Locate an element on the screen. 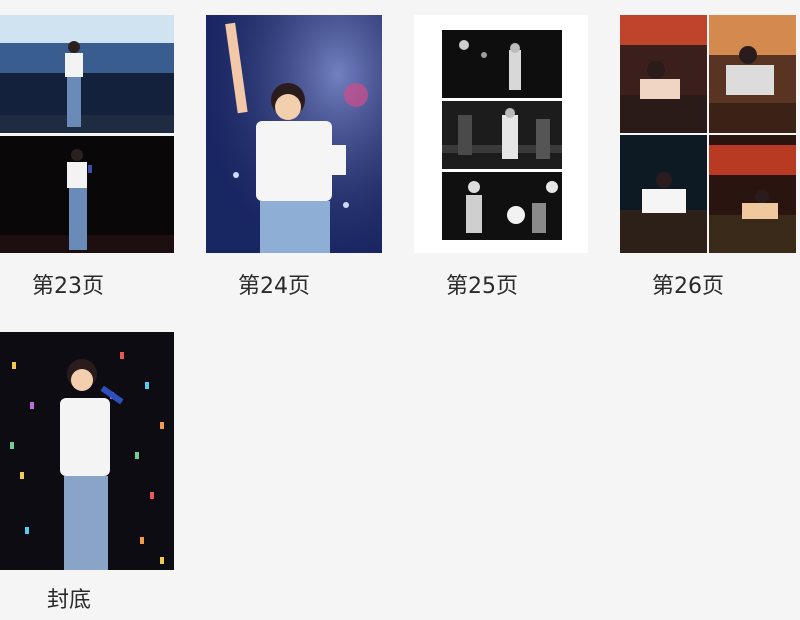 The width and height of the screenshot is (800, 620). page-tile-23: 第23页 is located at coordinates (100, 160).